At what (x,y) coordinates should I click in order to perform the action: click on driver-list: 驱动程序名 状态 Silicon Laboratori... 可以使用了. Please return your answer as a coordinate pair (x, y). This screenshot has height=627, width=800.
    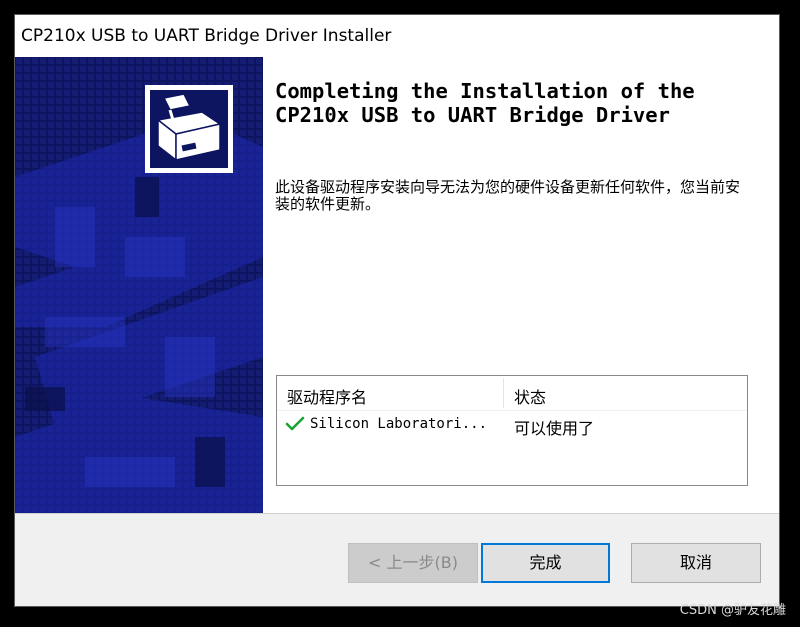
    Looking at the image, I should click on (512, 430).